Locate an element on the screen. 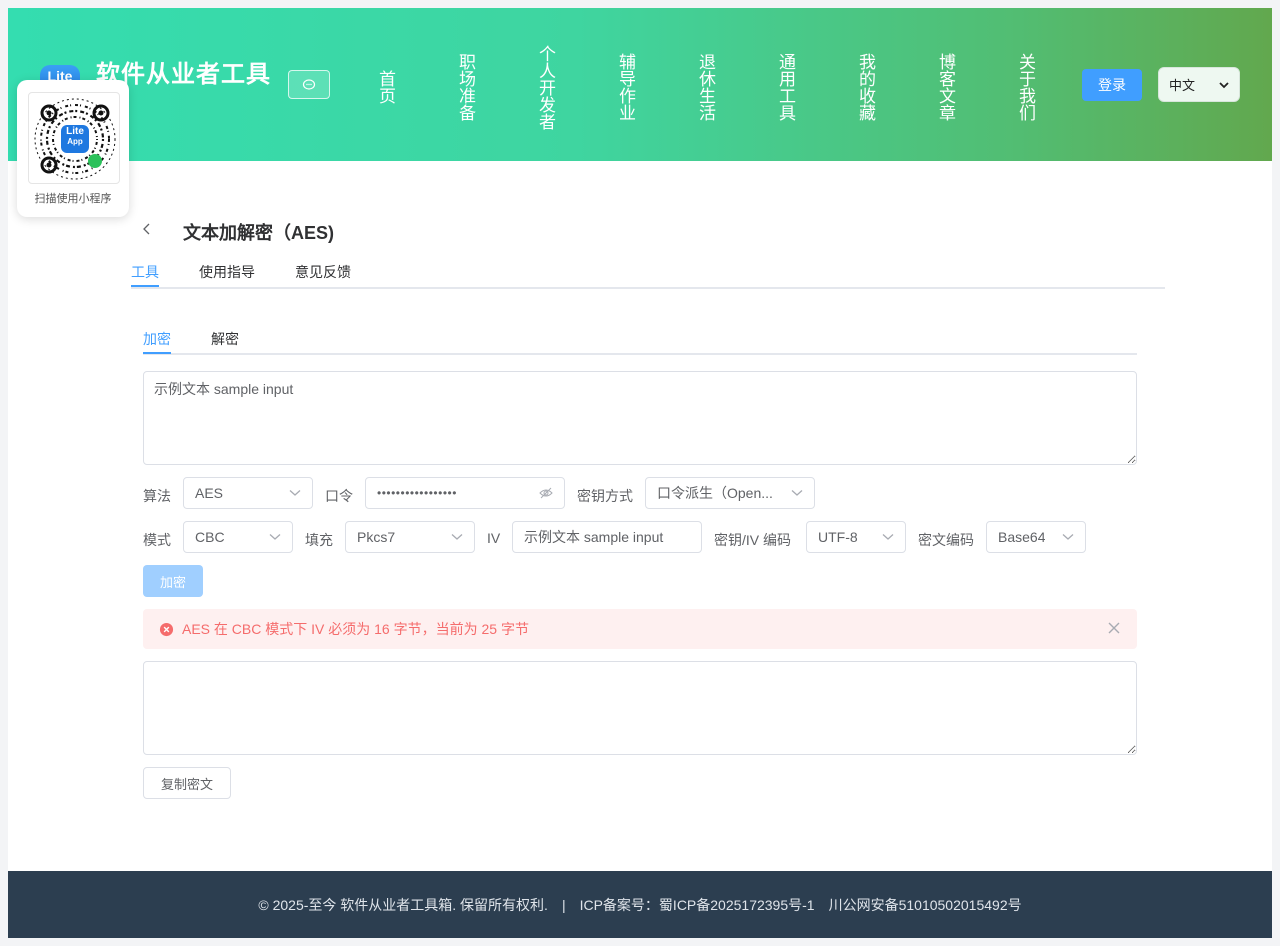 The height and width of the screenshot is (946, 1280). qr-badge-line1: Lite is located at coordinates (75, 131).